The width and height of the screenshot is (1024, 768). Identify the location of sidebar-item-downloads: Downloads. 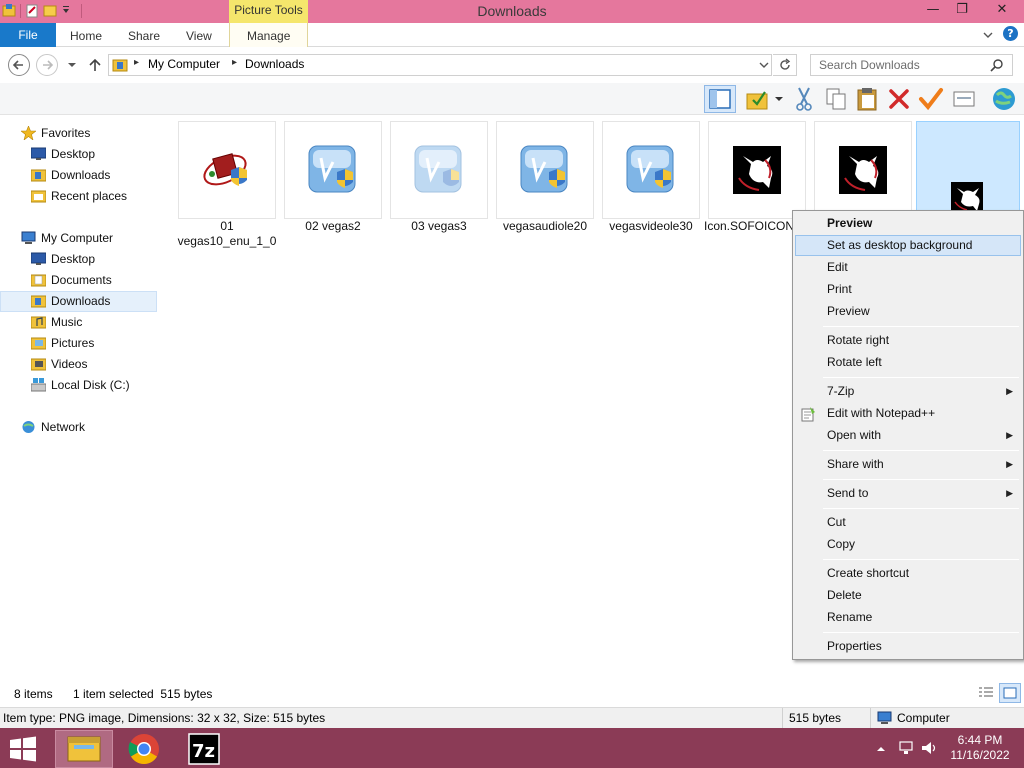
(78, 301).